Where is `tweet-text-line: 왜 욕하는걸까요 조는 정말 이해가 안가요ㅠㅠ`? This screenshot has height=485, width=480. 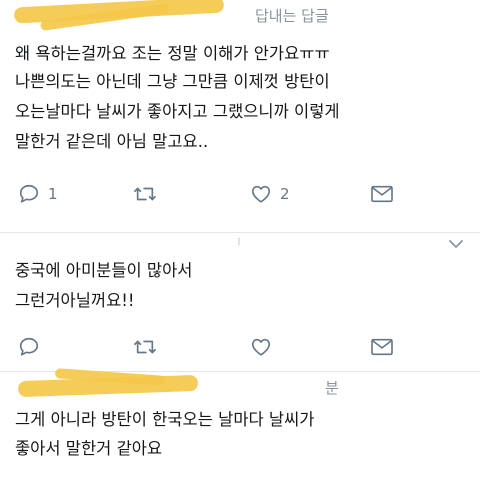 tweet-text-line: 왜 욕하는걸까요 조는 정말 이해가 안가요ㅠㅠ is located at coordinates (172, 53).